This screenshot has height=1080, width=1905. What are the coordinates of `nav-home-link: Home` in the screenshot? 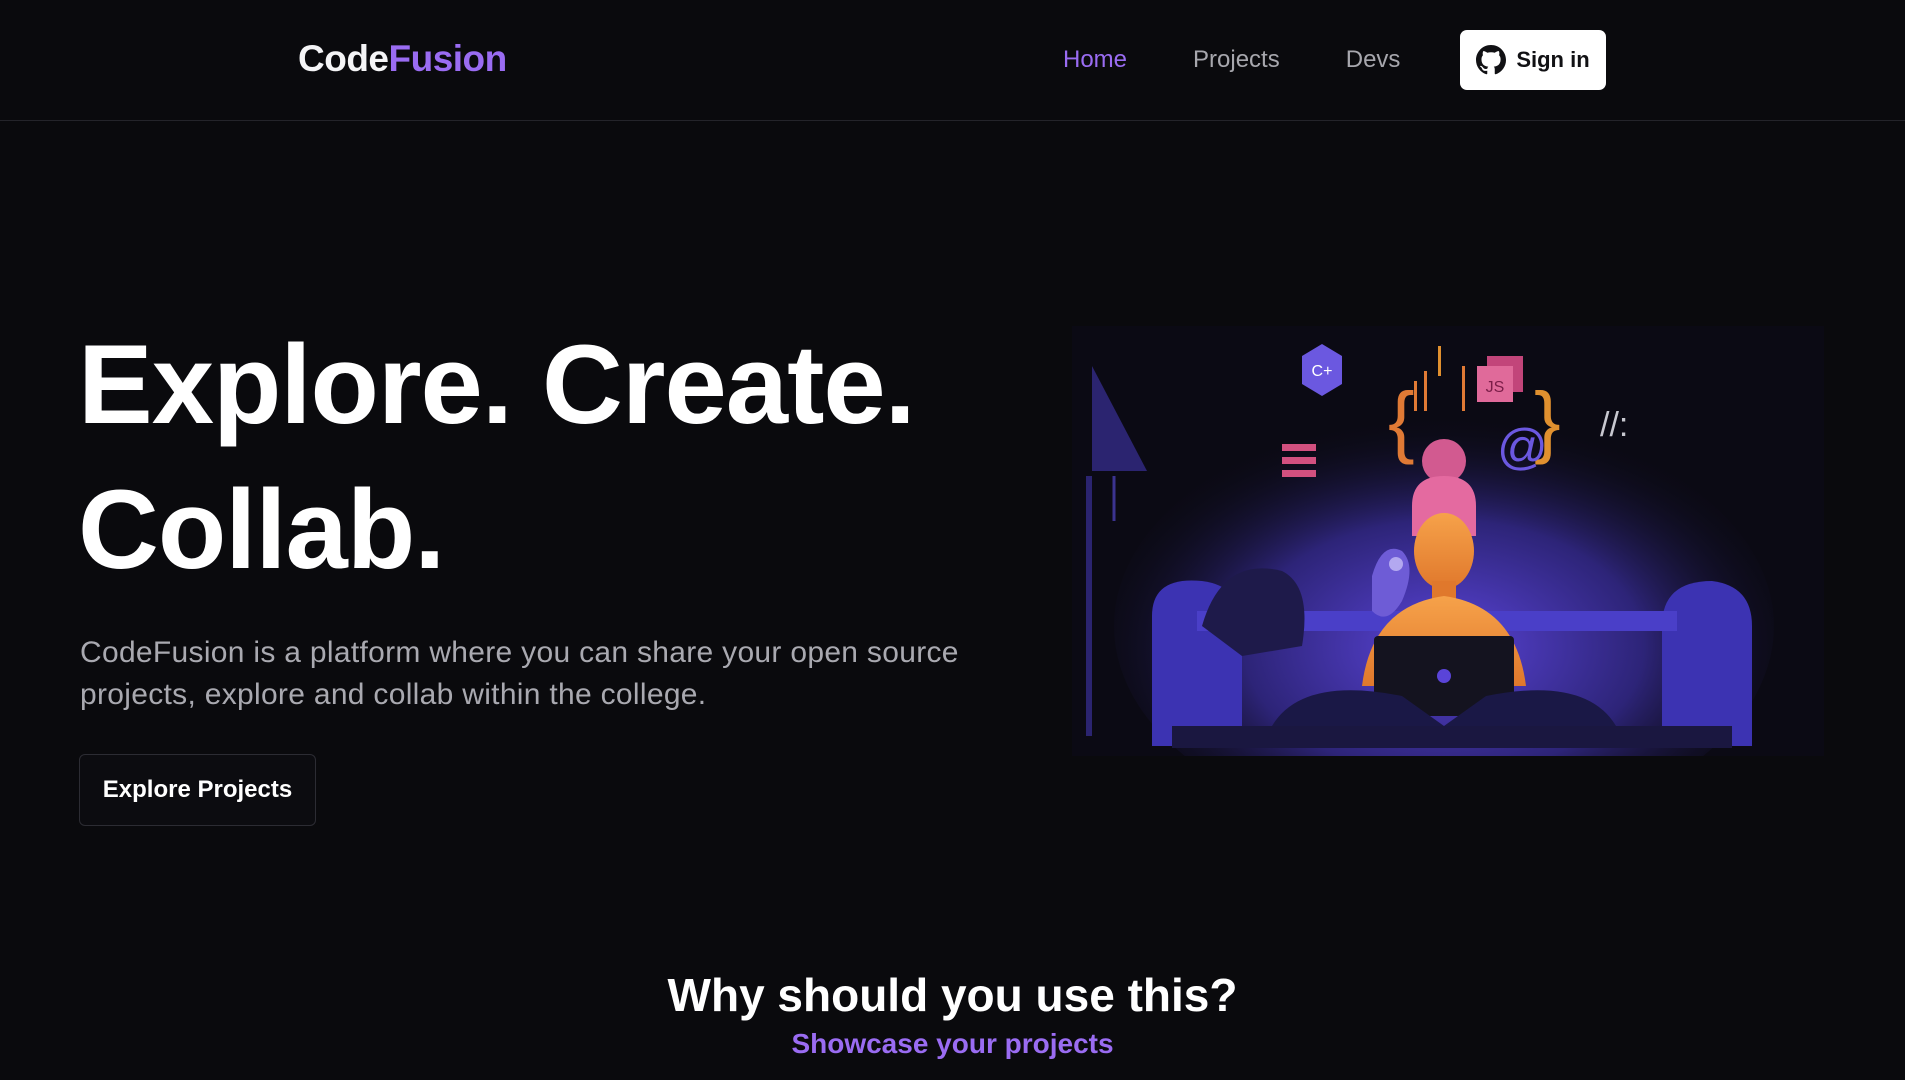 It's located at (1095, 60).